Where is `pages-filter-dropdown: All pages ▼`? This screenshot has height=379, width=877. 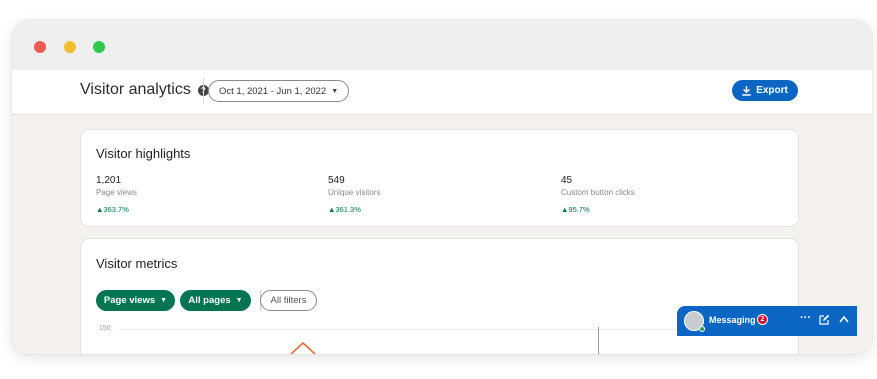 pages-filter-dropdown: All pages ▼ is located at coordinates (215, 300).